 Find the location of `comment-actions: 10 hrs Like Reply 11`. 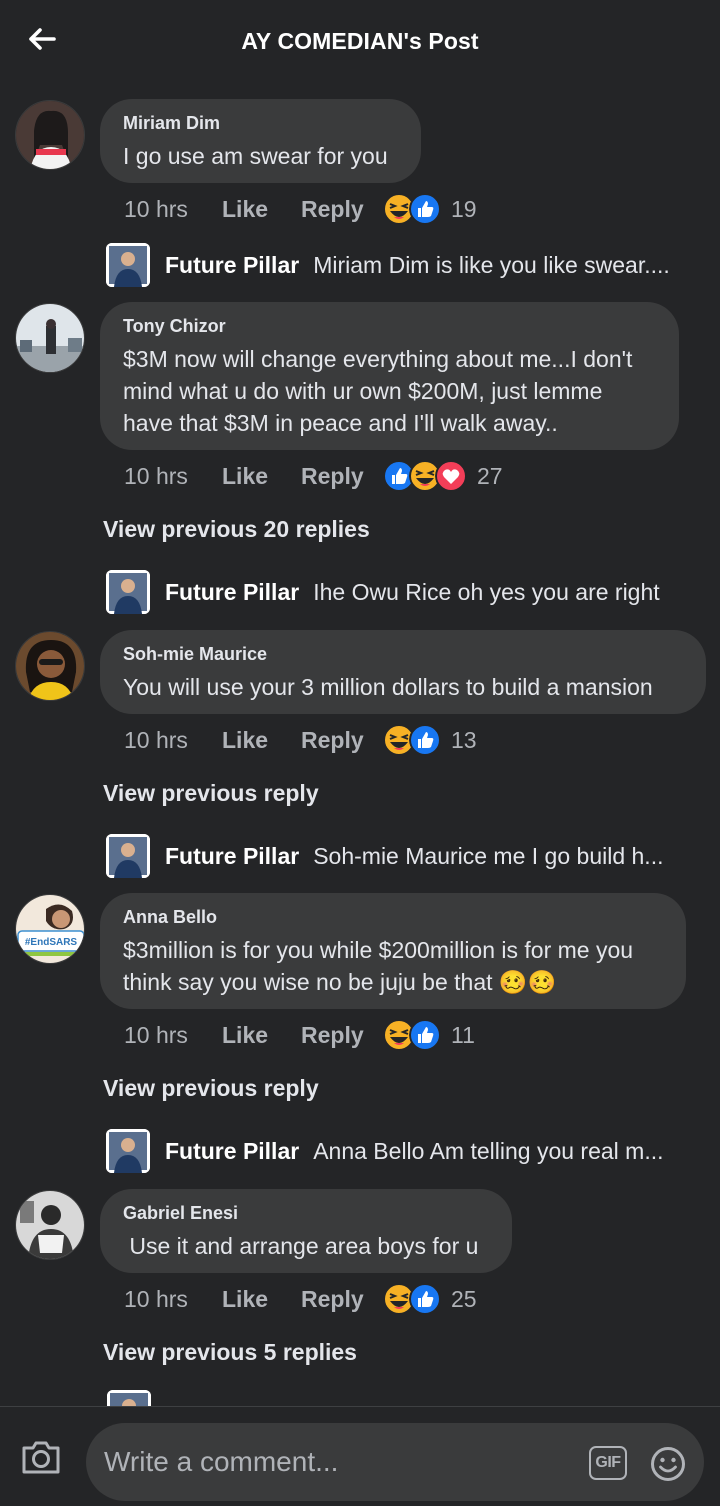

comment-actions: 10 hrs Like Reply 11 is located at coordinates (299, 1035).